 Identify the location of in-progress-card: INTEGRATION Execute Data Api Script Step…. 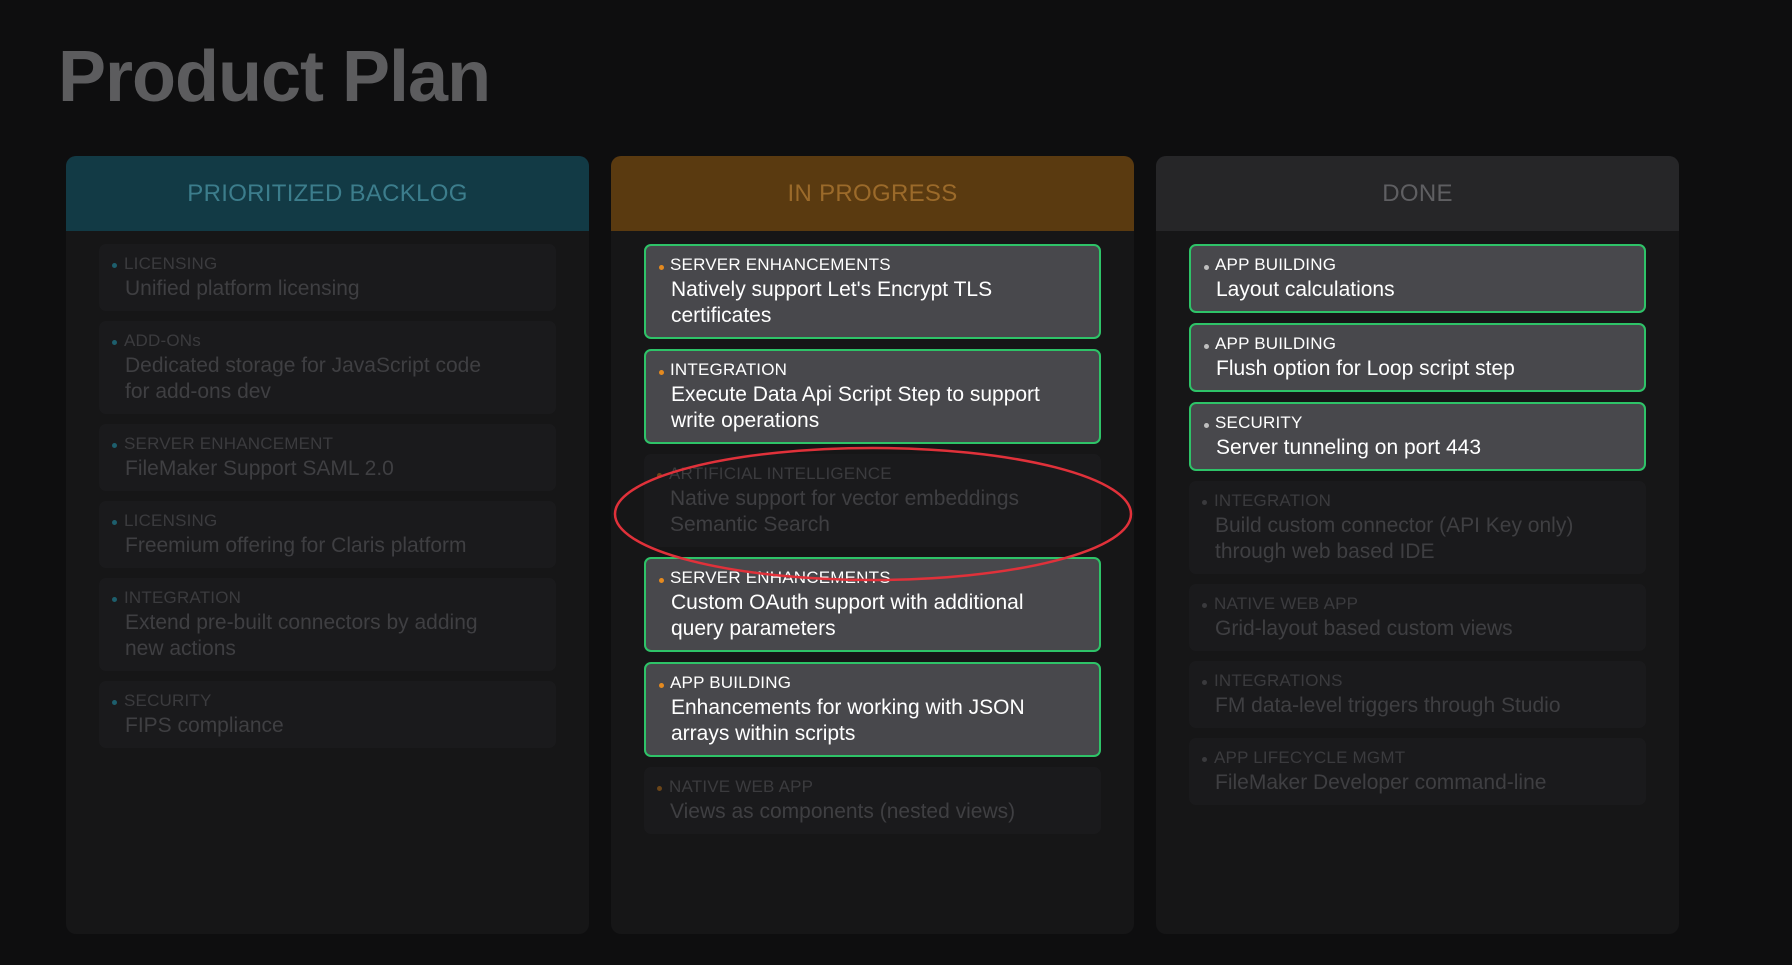
(872, 396).